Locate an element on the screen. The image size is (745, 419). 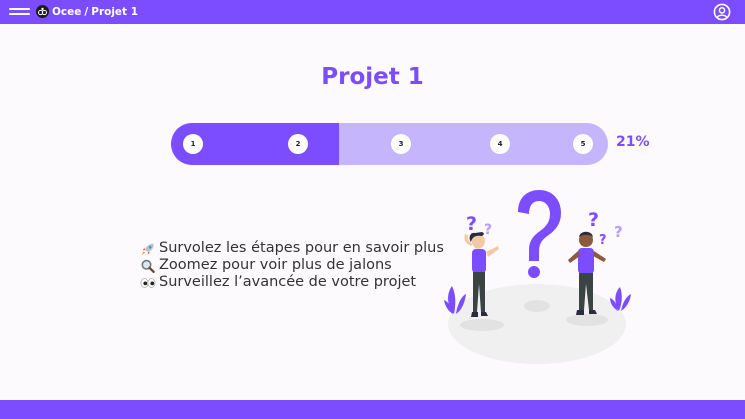
milestone-step-2: 2 is located at coordinates (298, 144).